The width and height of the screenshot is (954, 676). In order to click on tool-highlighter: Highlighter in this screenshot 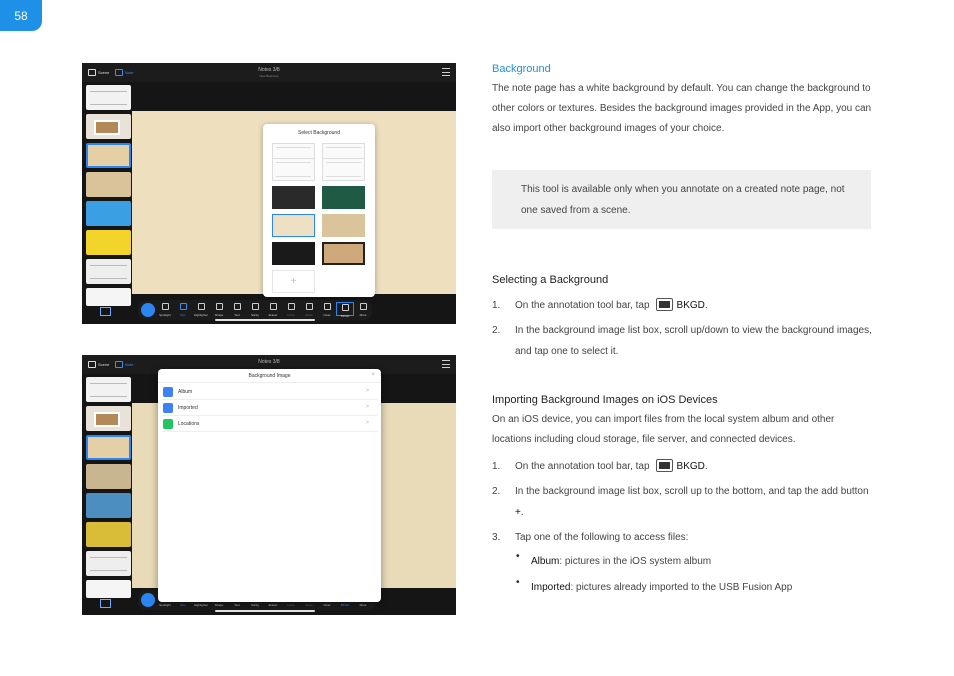, I will do `click(201, 310)`.